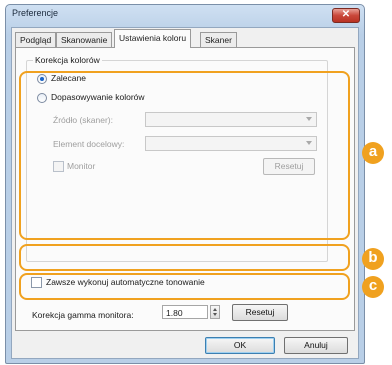  Describe the element at coordinates (67, 60) in the screenshot. I see `group-title: Korekcja kolorów` at that location.